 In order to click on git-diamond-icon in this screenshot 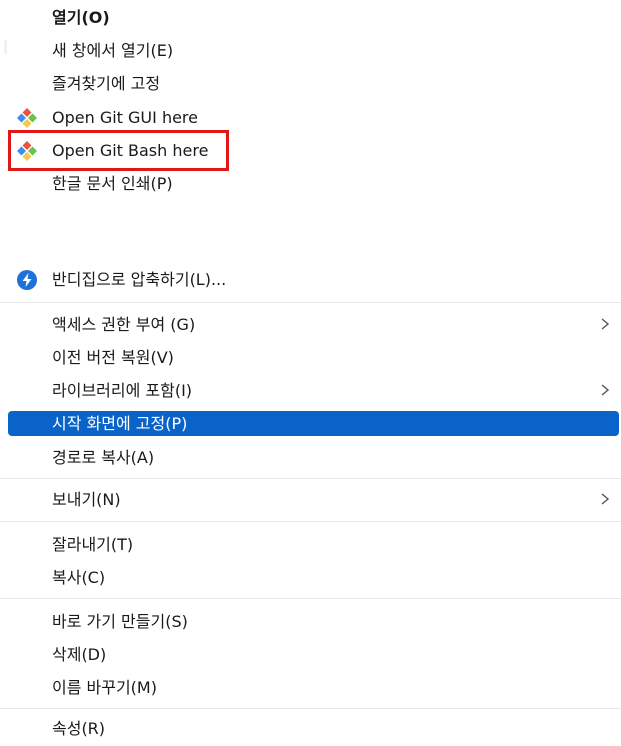, I will do `click(27, 118)`.